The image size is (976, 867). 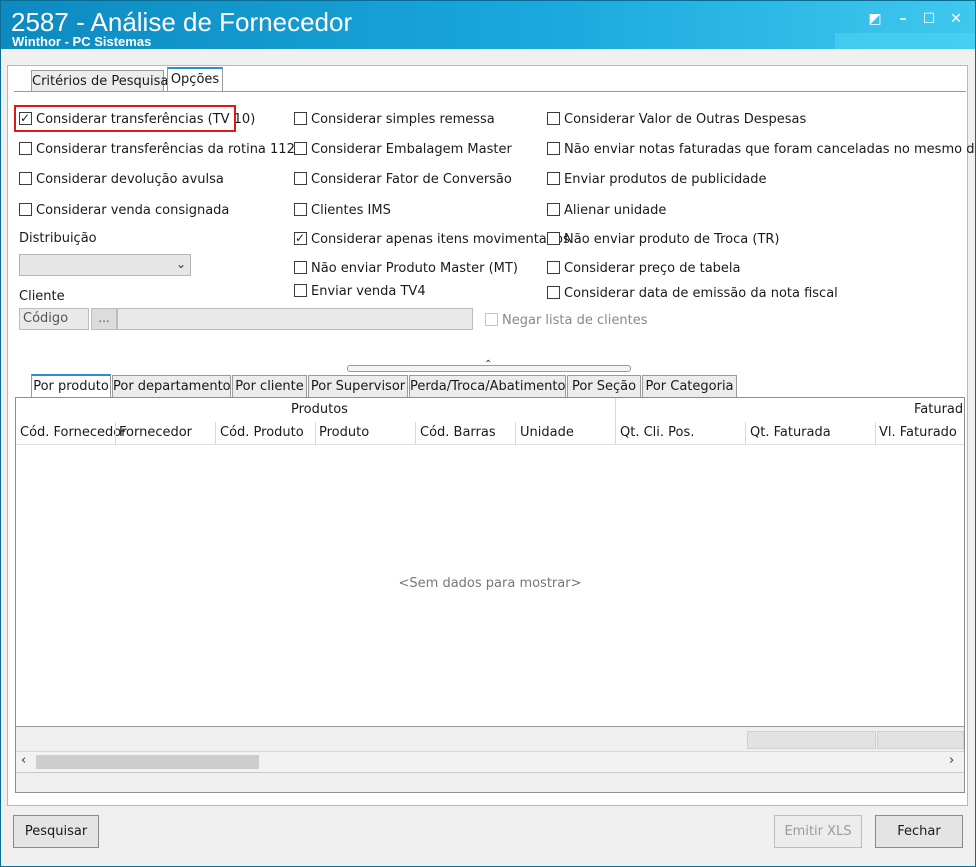 I want to click on column-header-fornecedor: Fornecedor, so click(x=155, y=432).